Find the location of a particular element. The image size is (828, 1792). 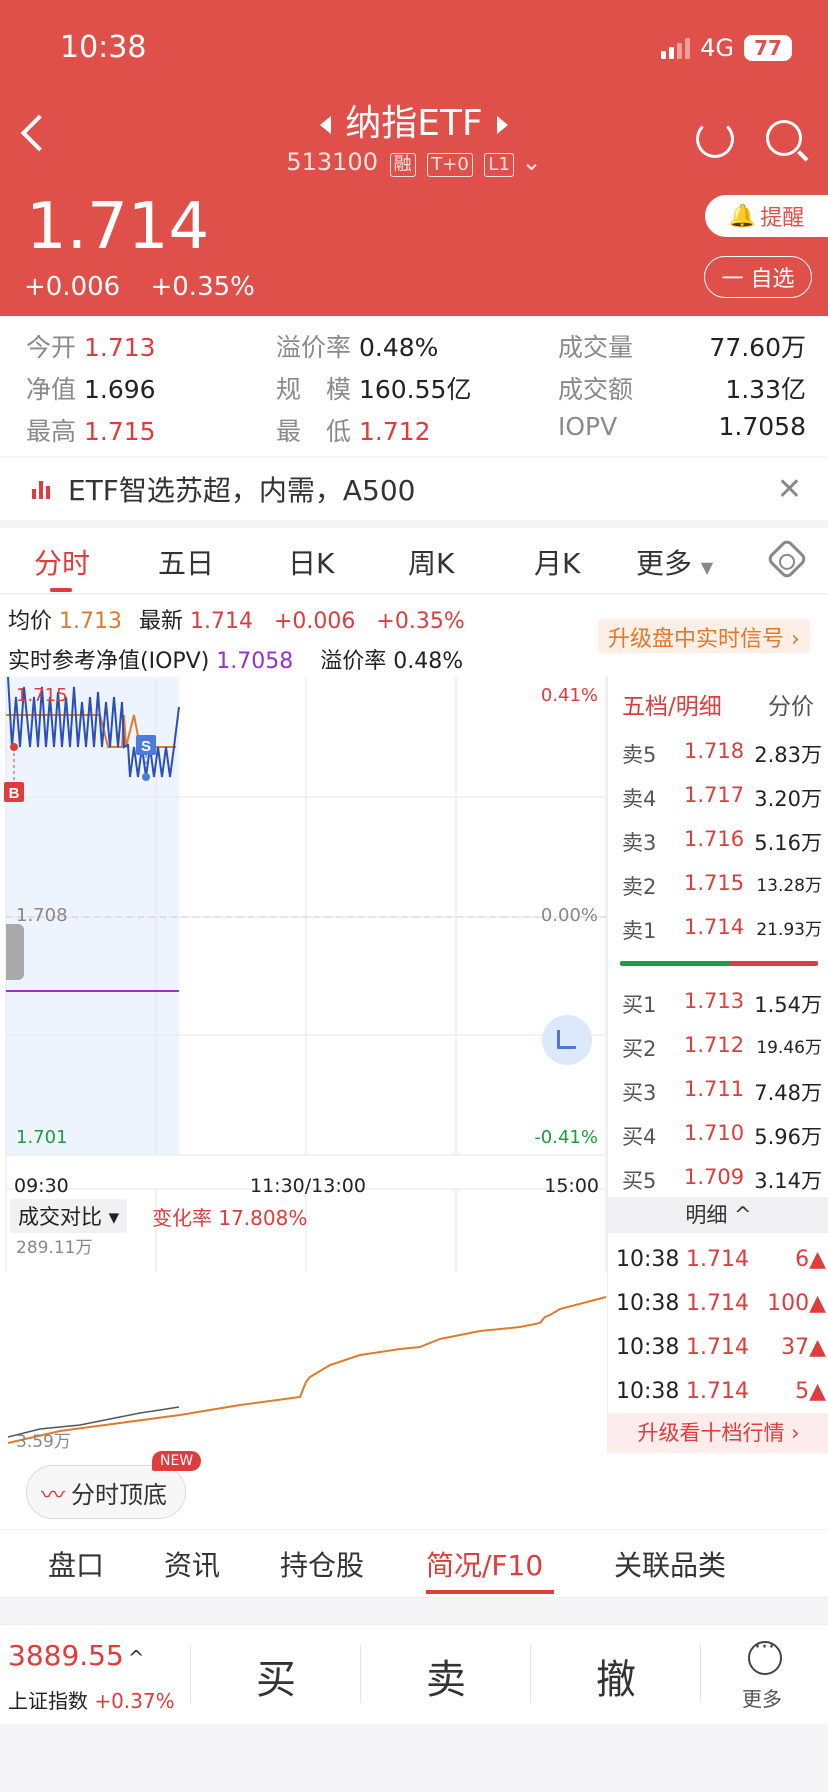

tab-weekly-k: 周K is located at coordinates (431, 562).